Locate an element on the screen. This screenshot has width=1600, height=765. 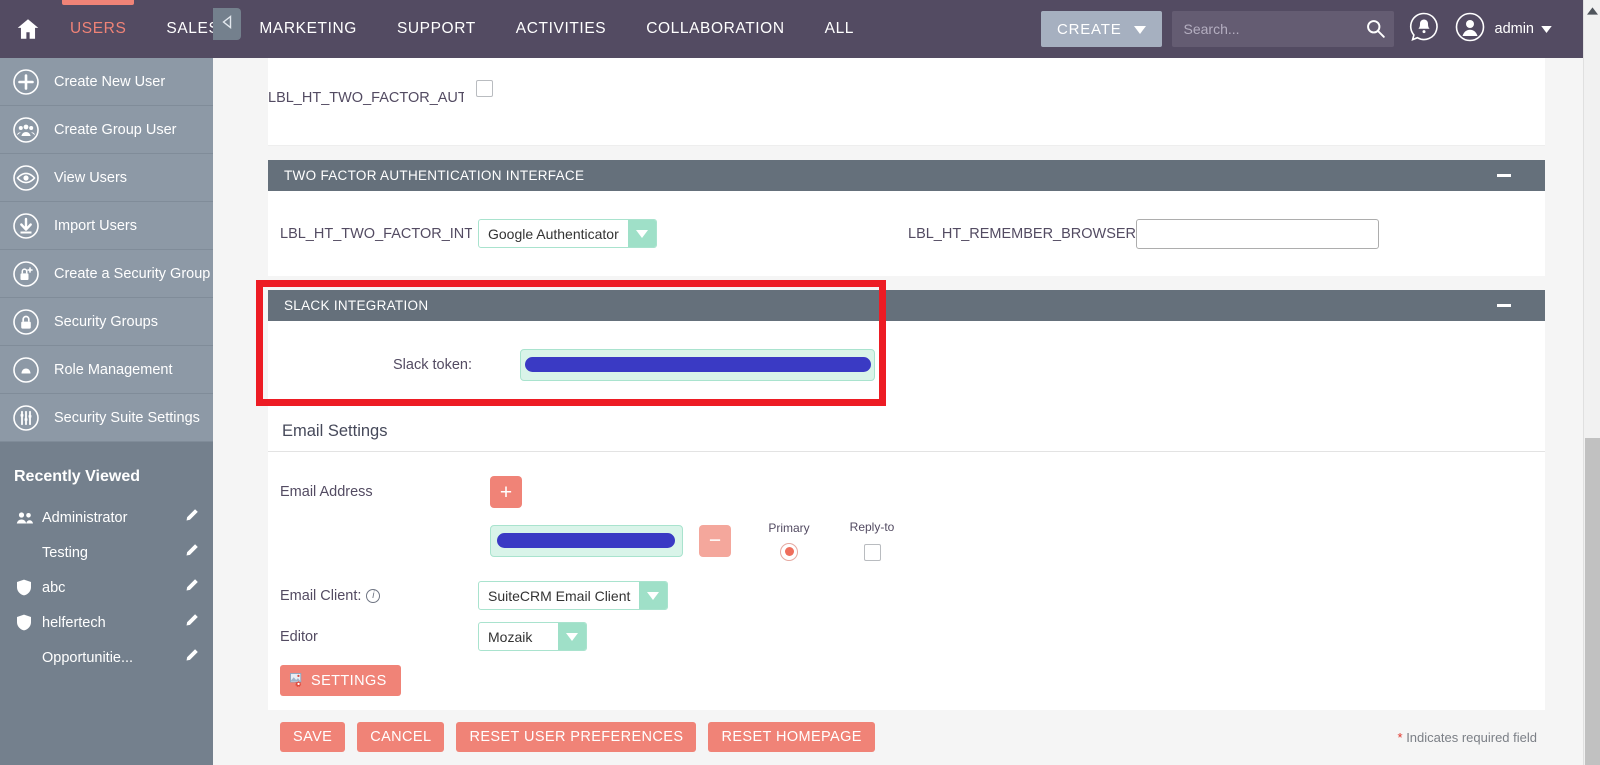
two-factor-interface-panel-header: TWO FACTOR AUTHENTICATION INTERFACE is located at coordinates (906, 175).